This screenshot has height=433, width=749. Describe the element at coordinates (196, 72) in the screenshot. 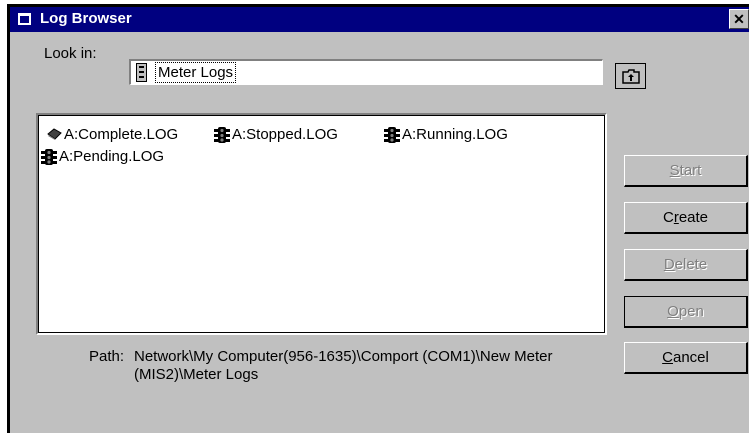

I see `look-in-value: Meter Logs` at that location.